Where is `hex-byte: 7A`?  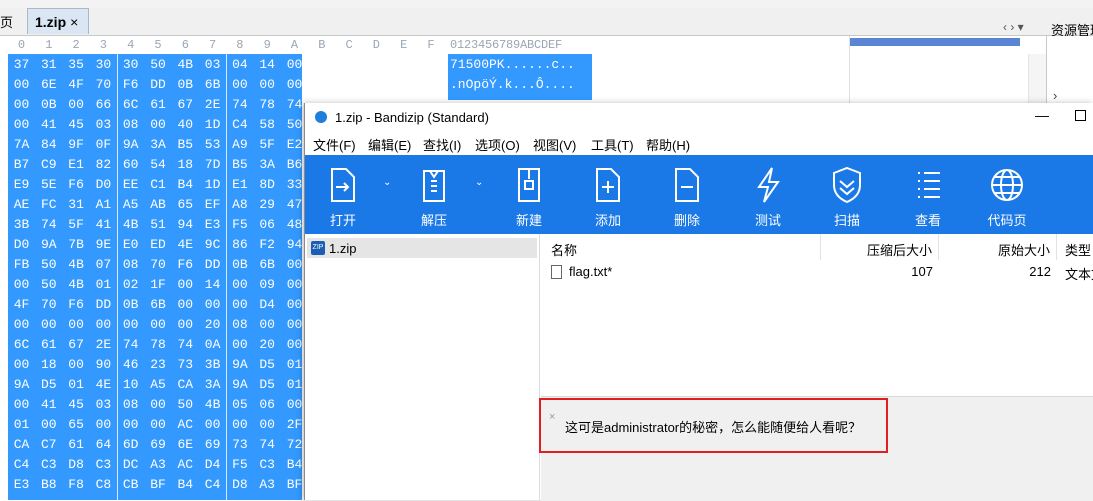 hex-byte: 7A is located at coordinates (21, 144).